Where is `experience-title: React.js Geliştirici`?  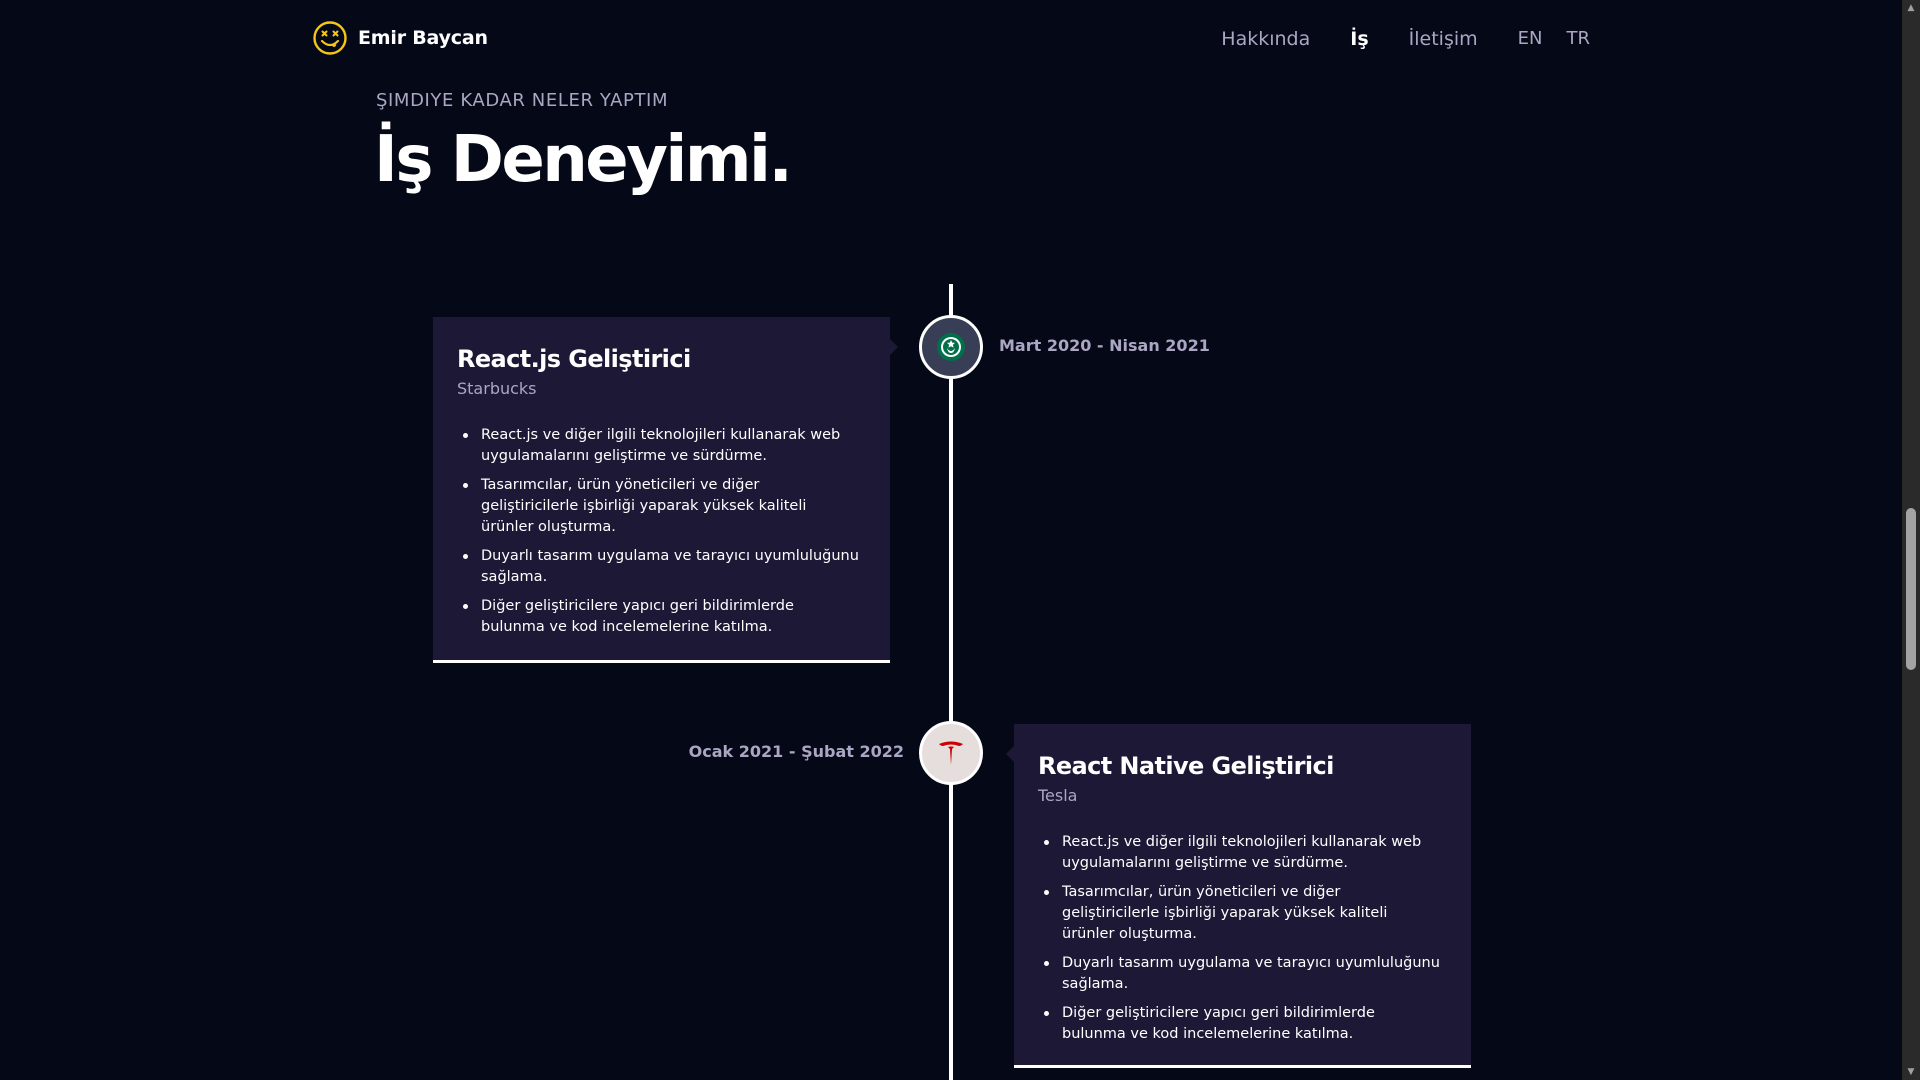
experience-title: React.js Geliştirici is located at coordinates (574, 359).